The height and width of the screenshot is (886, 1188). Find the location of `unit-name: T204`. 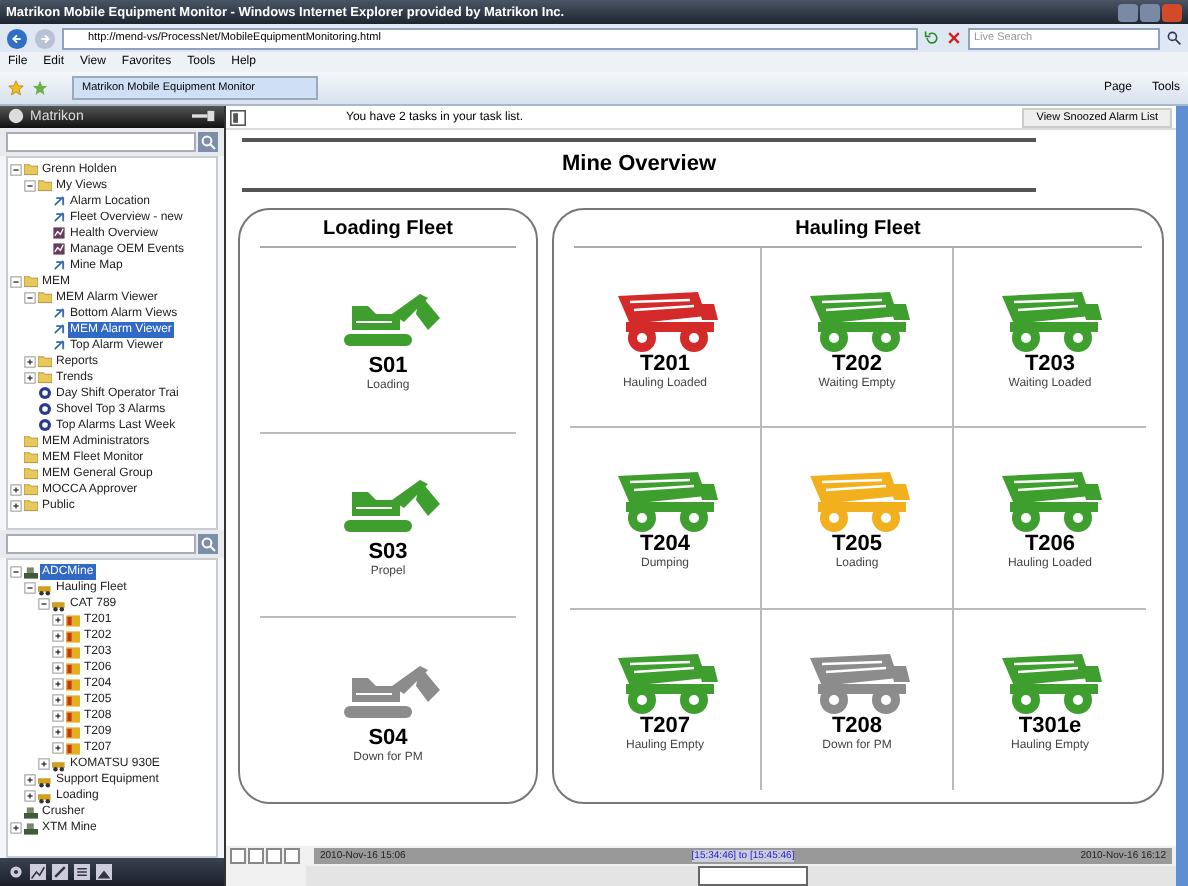

unit-name: T204 is located at coordinates (665, 544).